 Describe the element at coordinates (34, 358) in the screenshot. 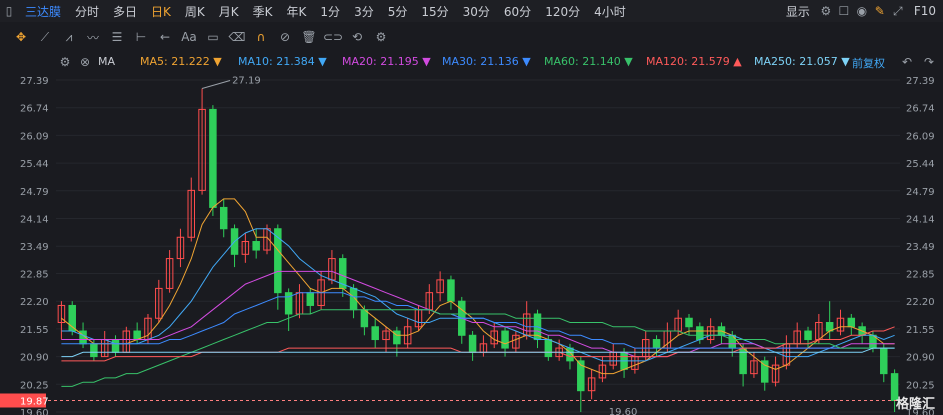

I see `y-tick-label-left: 20.90` at that location.